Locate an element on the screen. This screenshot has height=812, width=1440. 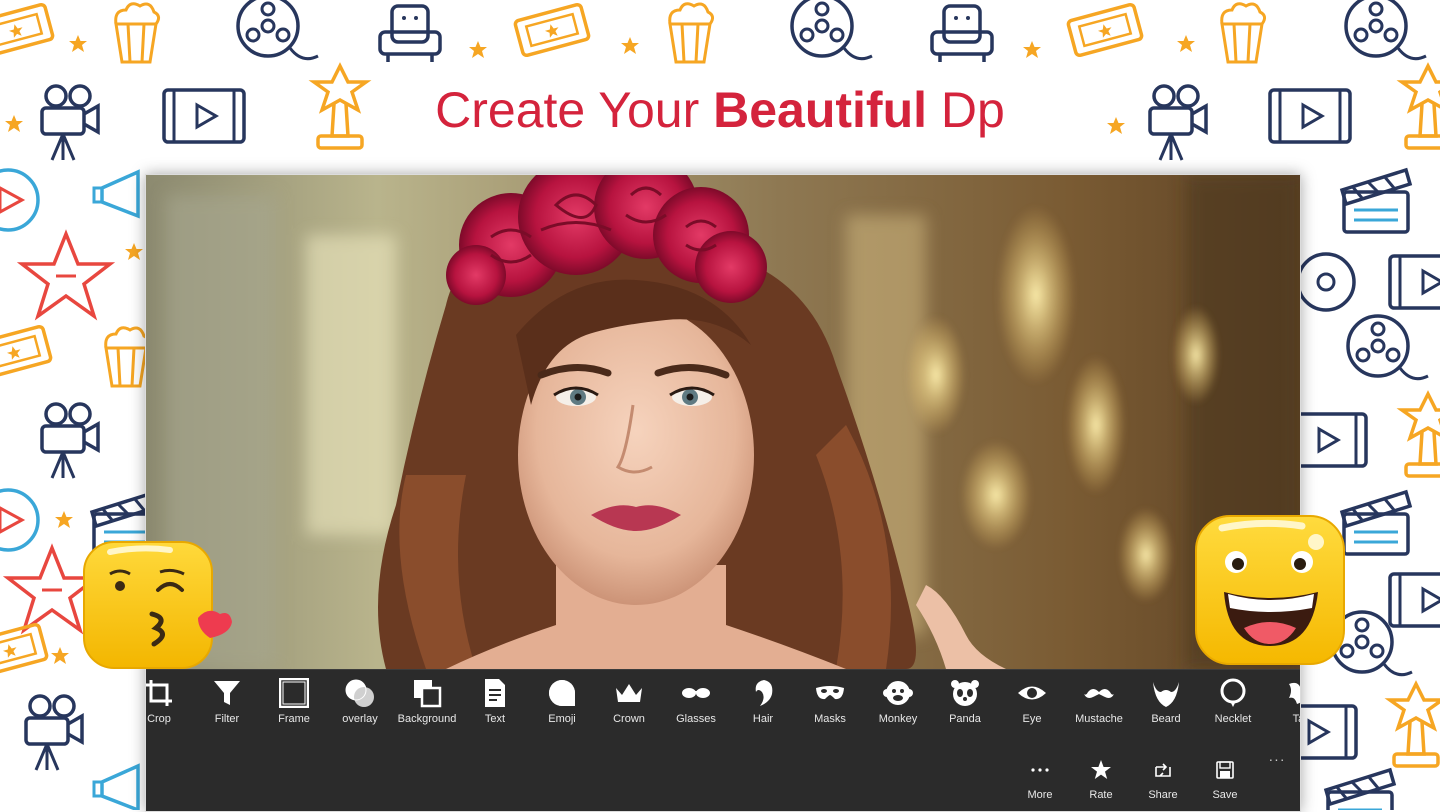
tool-label: Tat is located at coordinates (1296, 719).